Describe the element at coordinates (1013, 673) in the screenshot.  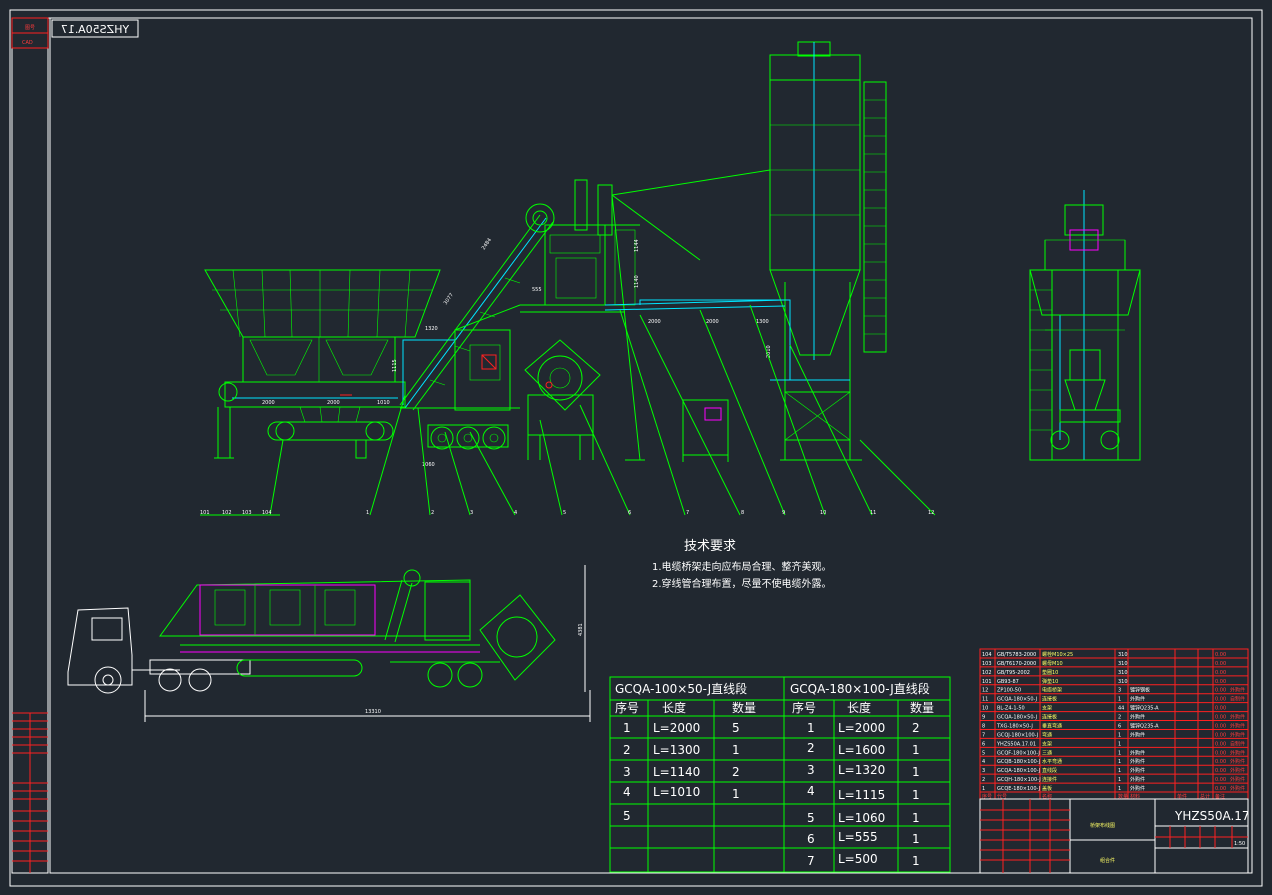
I see `bom-cell: GB/T95-2002` at that location.